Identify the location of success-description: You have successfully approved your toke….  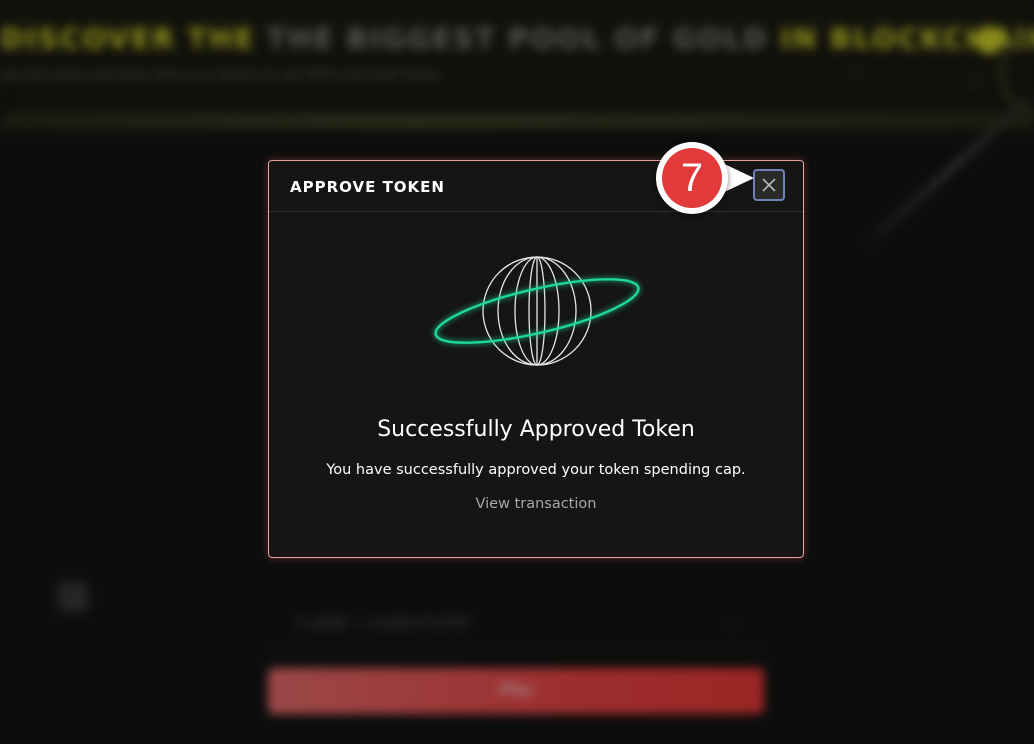
(536, 470).